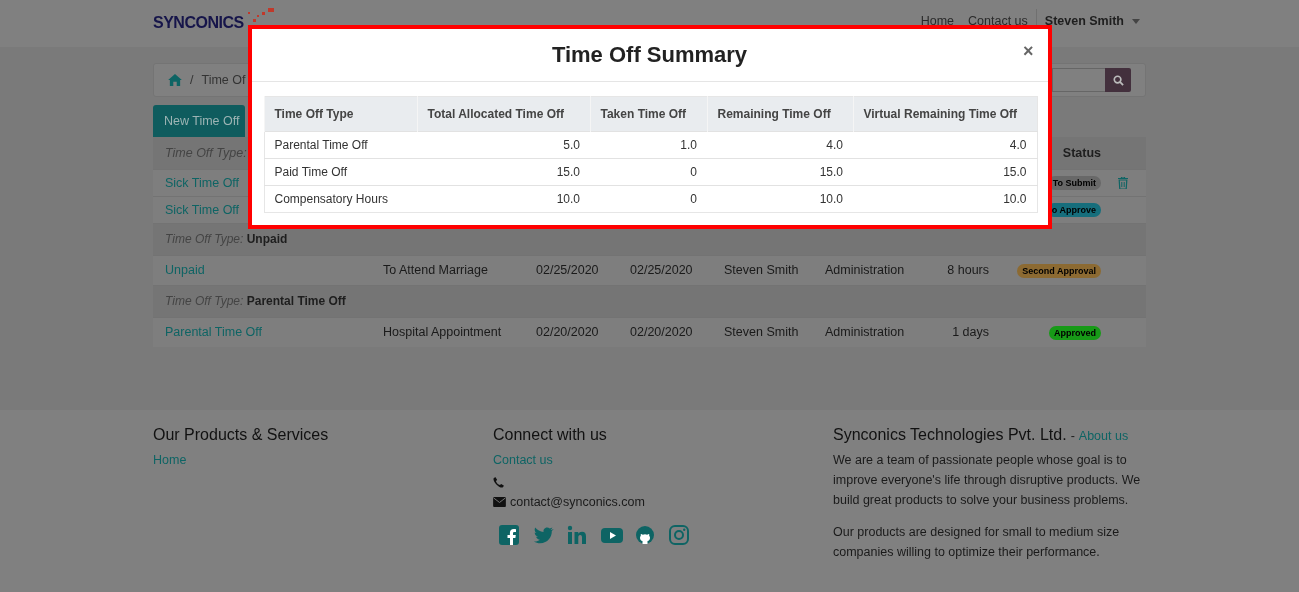  What do you see at coordinates (688, 145) in the screenshot?
I see `table-cell: 1.0` at bounding box center [688, 145].